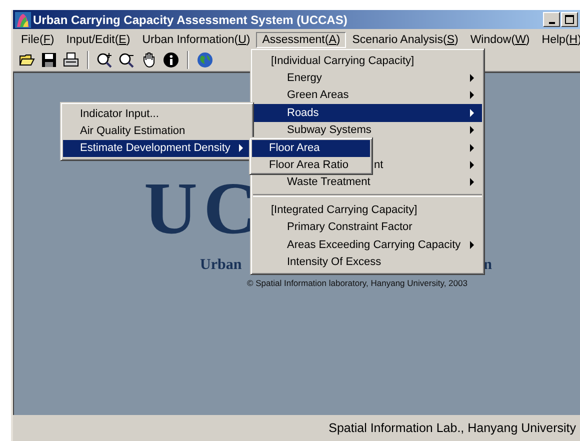  Describe the element at coordinates (344, 210) in the screenshot. I see `menu-heading: [Integrated Carrying Capacity]` at that location.